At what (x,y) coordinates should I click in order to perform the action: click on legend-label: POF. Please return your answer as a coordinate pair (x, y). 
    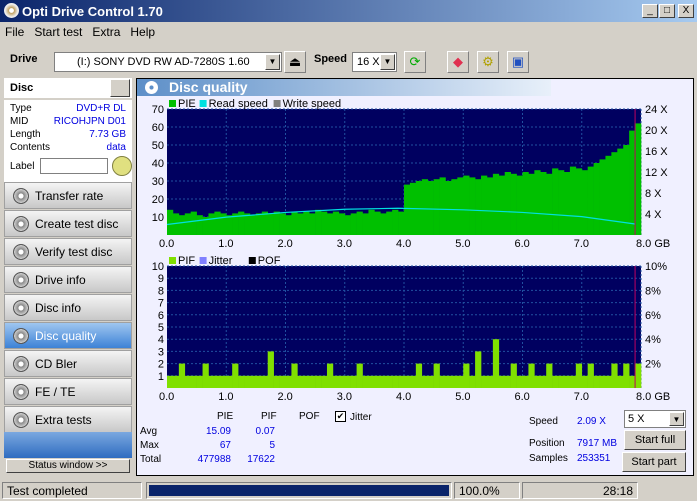
    Looking at the image, I should click on (269, 261).